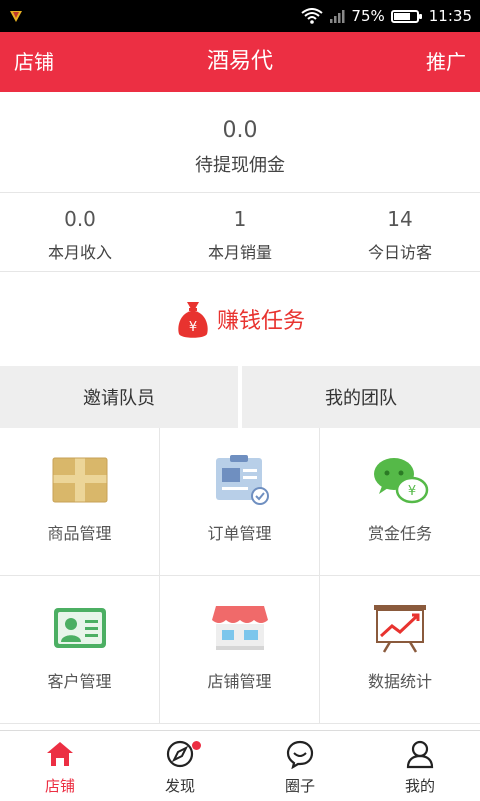 The height and width of the screenshot is (801, 480). What do you see at coordinates (79, 681) in the screenshot?
I see `grid-item-label: 客户管理` at bounding box center [79, 681].